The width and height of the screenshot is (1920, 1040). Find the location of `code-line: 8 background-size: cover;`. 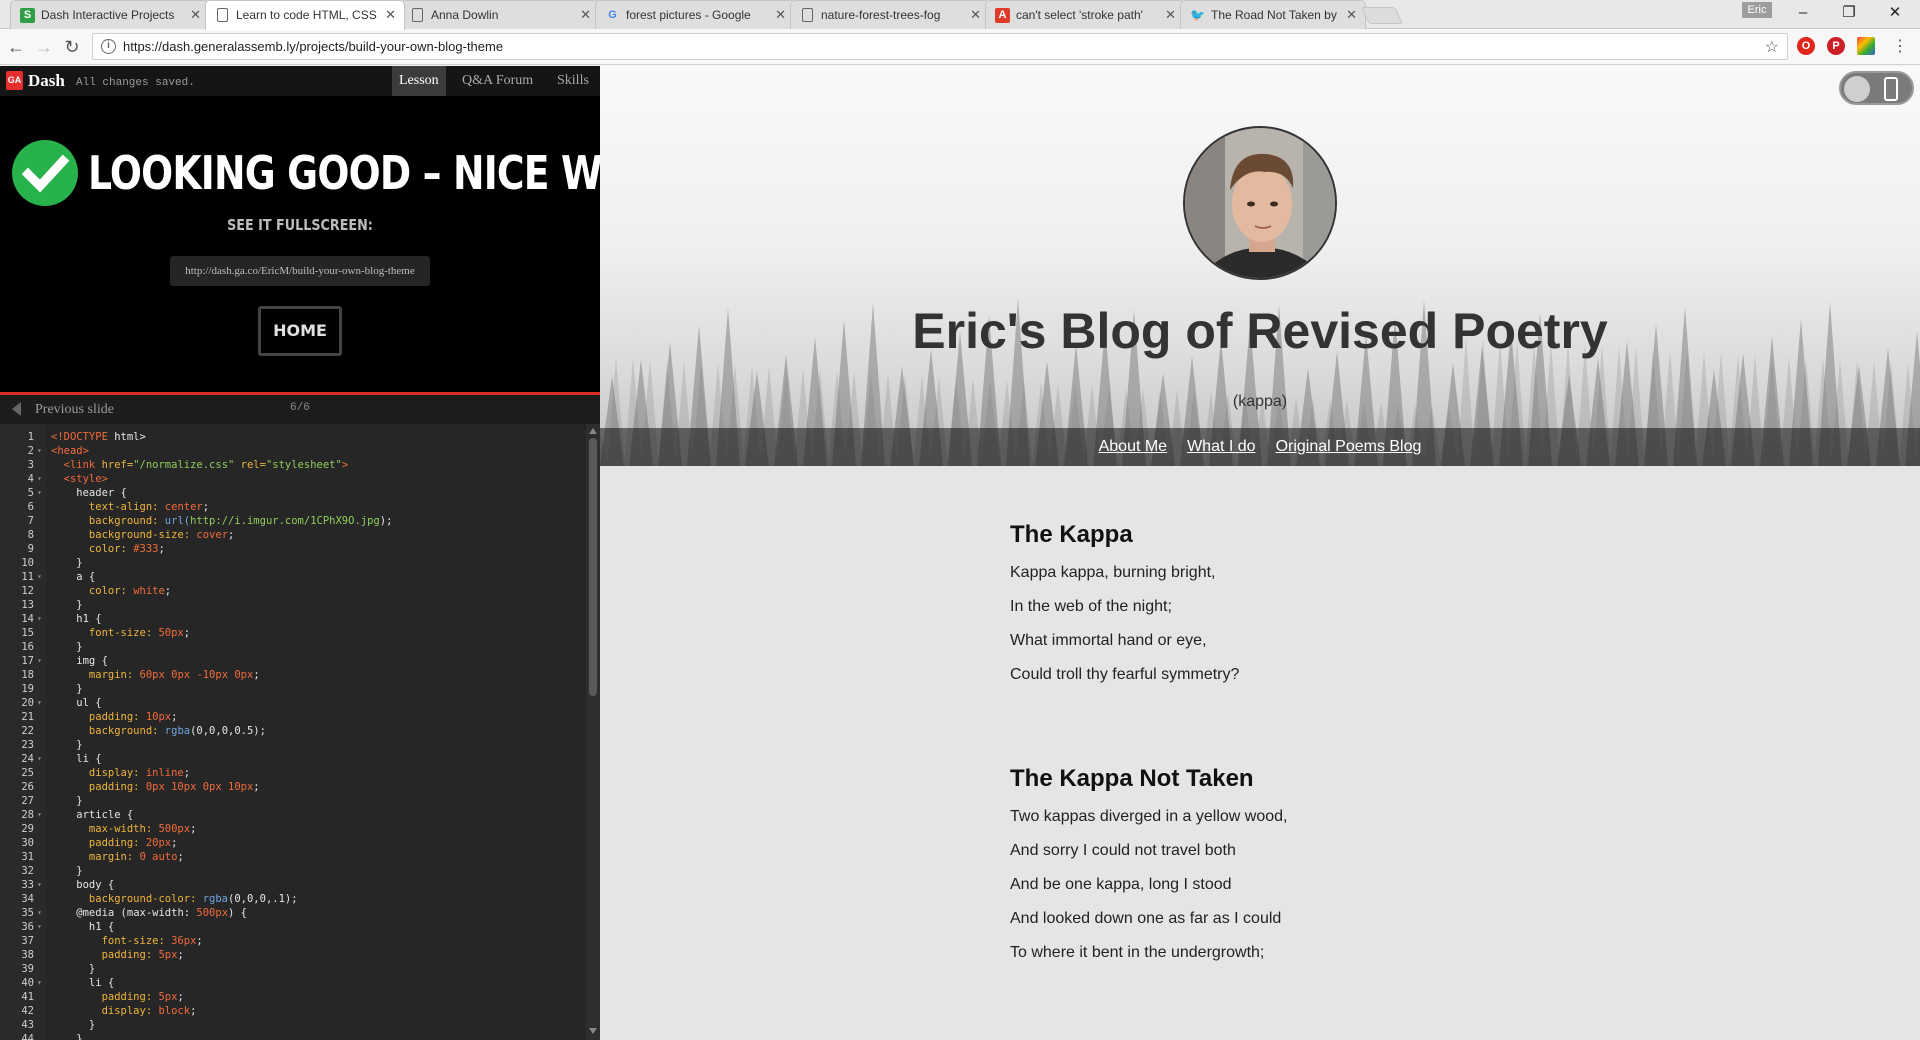

code-line: 8 background-size: cover; is located at coordinates (293, 535).